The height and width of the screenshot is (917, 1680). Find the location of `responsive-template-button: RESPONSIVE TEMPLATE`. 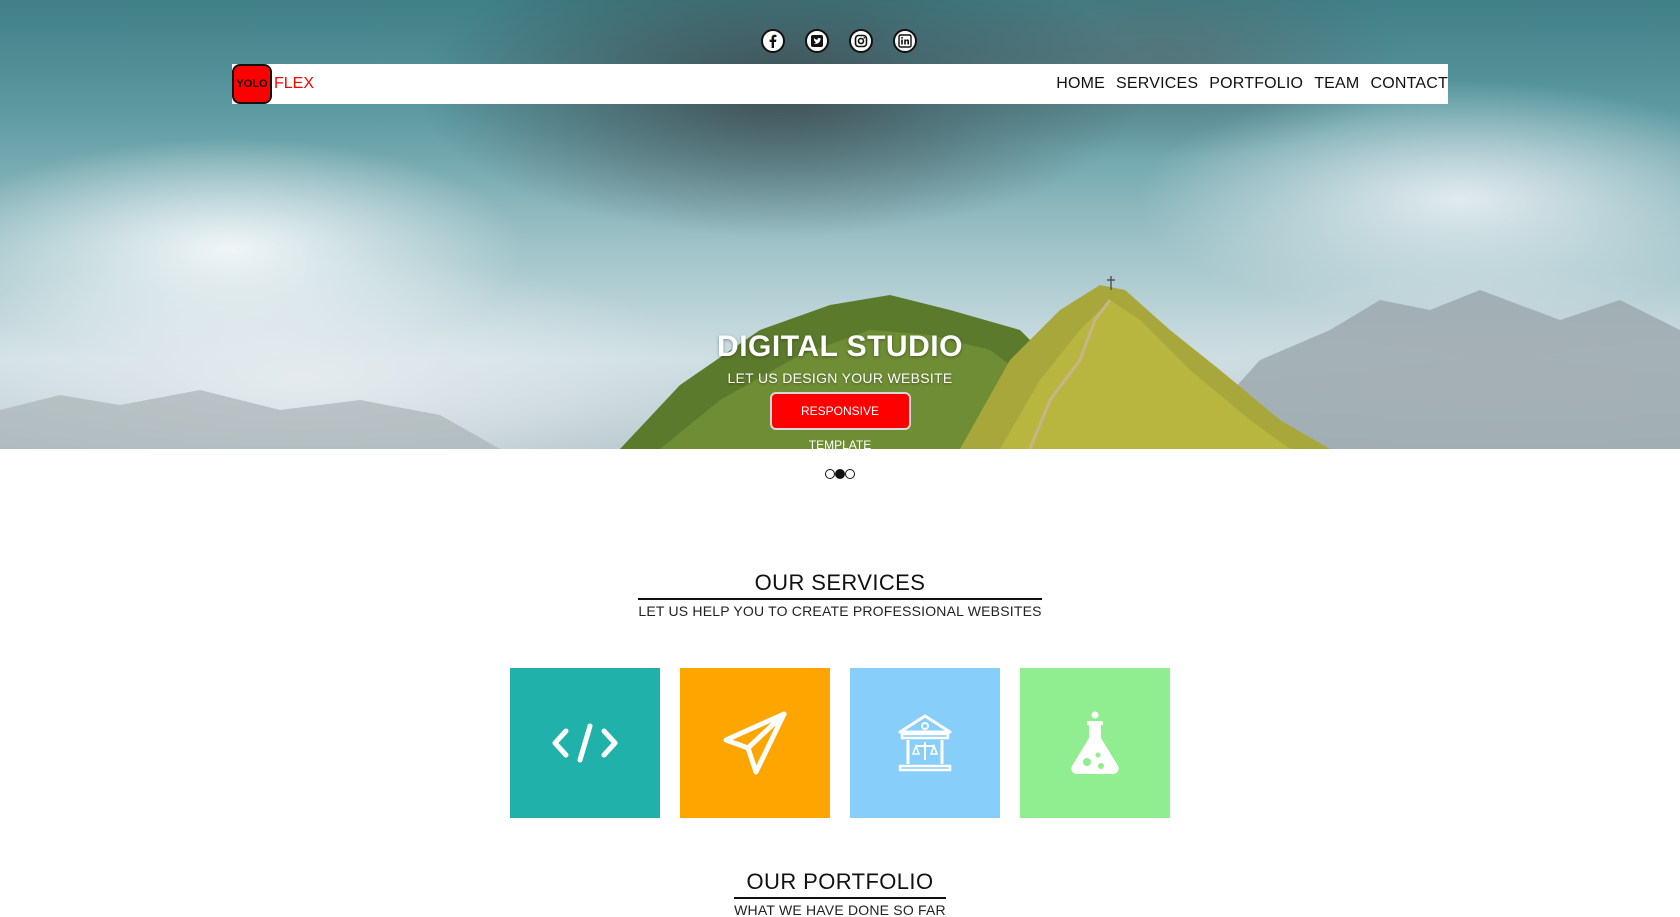

responsive-template-button: RESPONSIVE TEMPLATE is located at coordinates (840, 420).